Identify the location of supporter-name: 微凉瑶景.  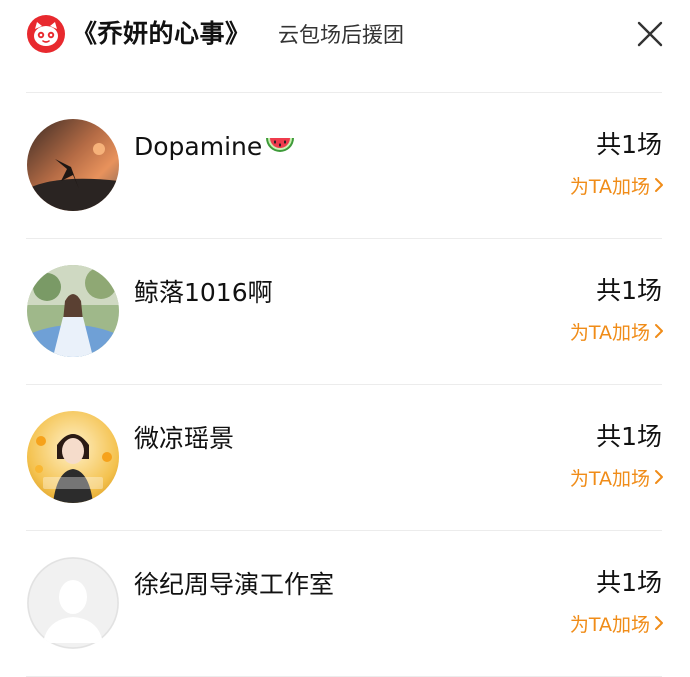
(184, 438).